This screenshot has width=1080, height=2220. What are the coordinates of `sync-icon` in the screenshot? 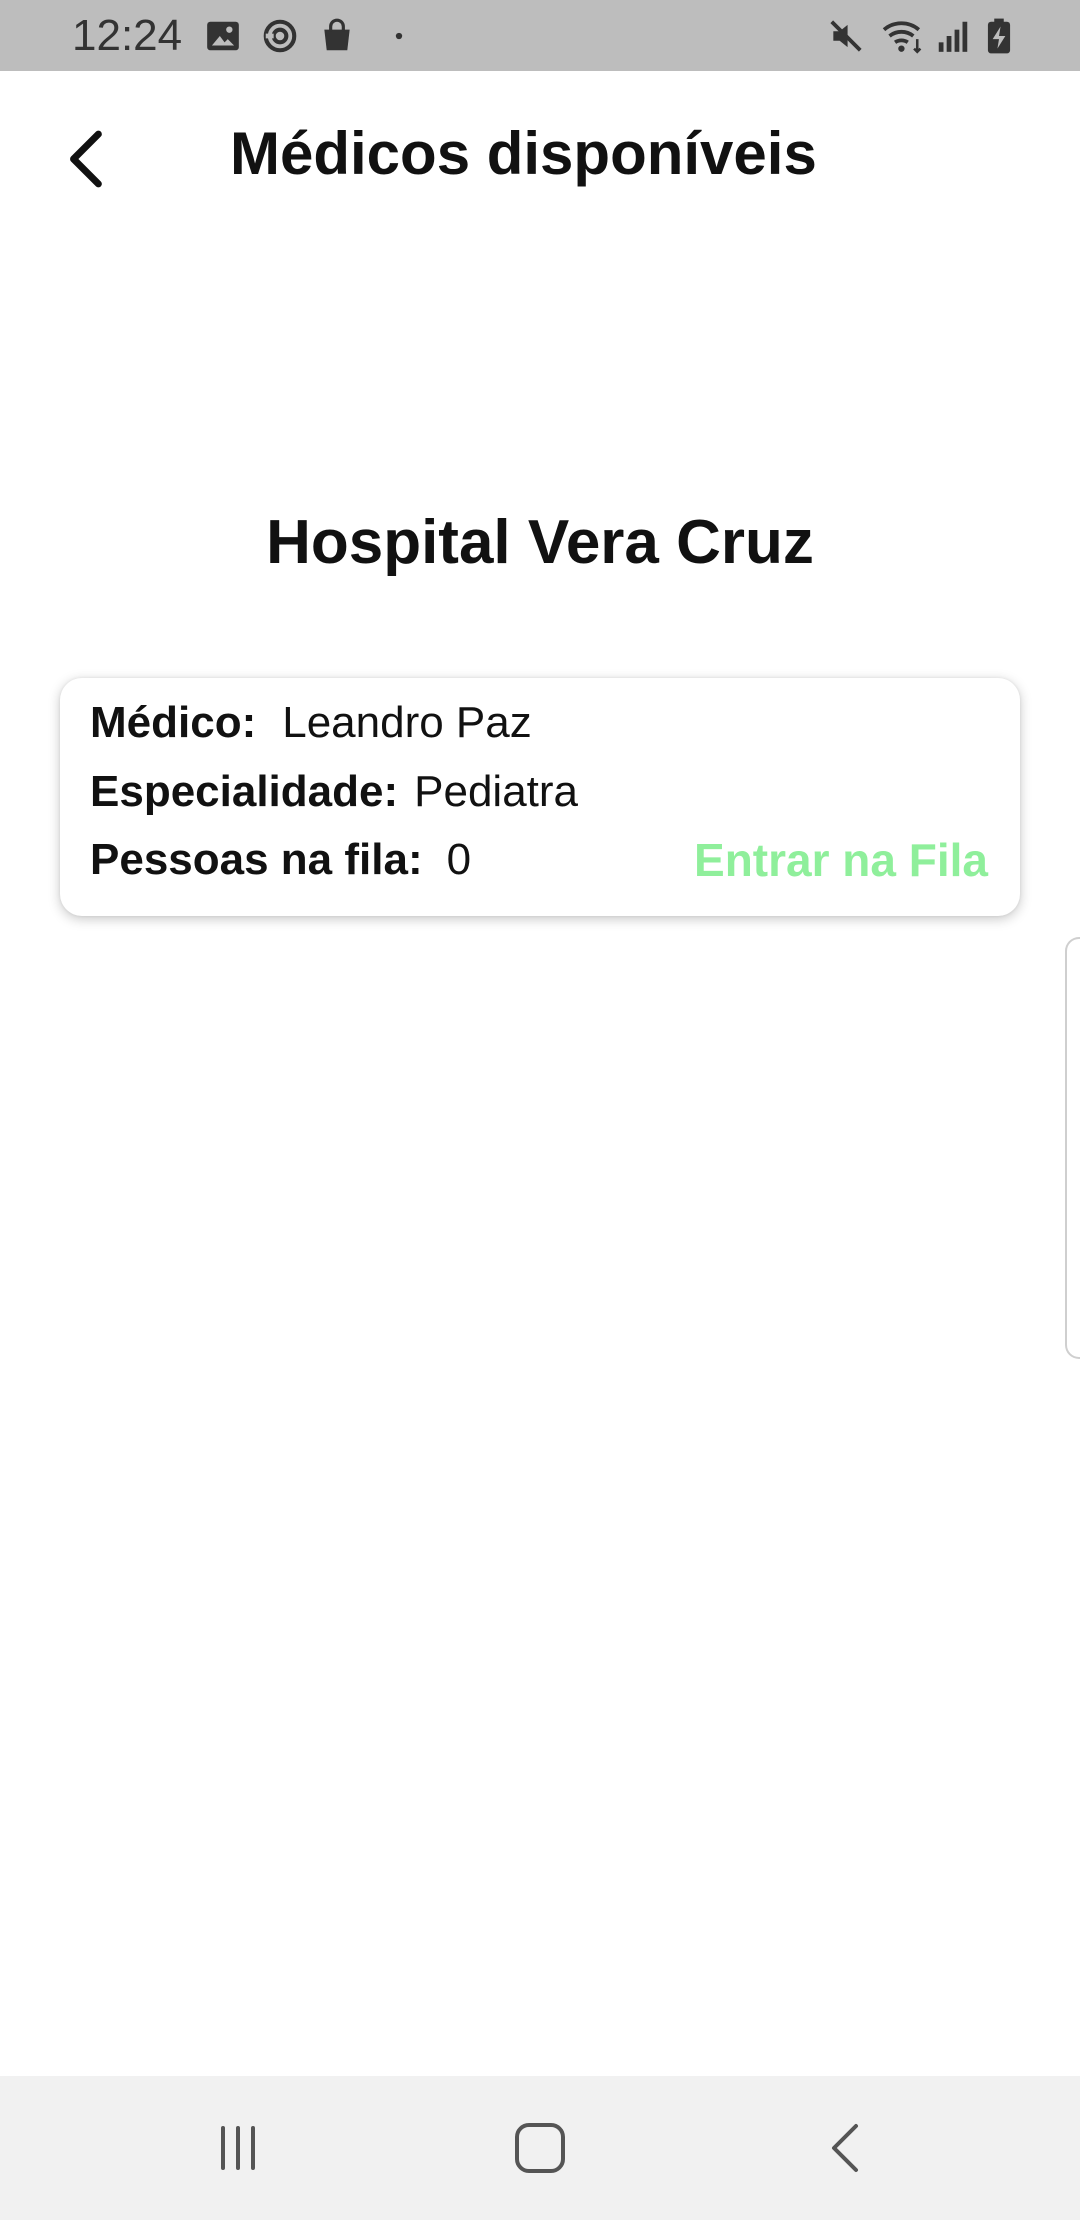 It's located at (280, 36).